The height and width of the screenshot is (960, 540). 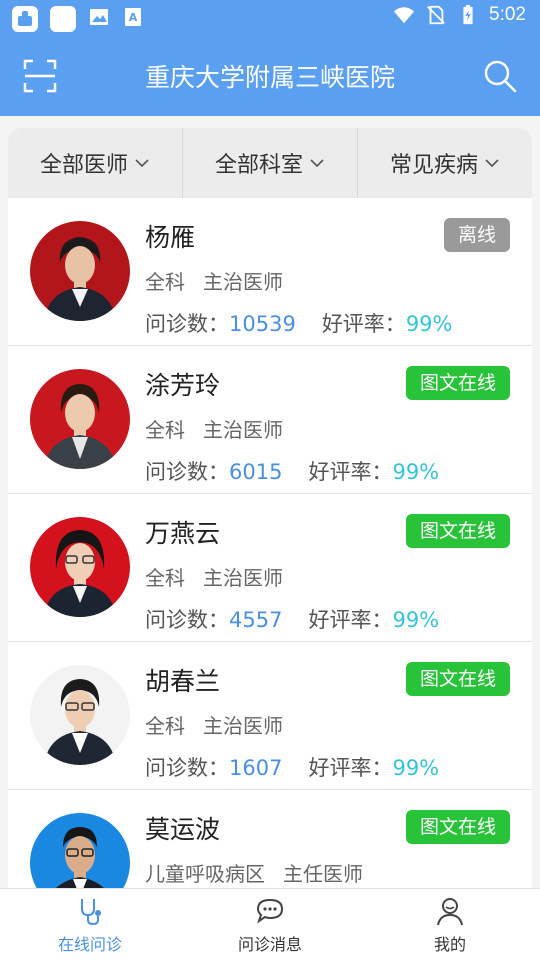 I want to click on doctor-dept: 儿童呼吸病区, so click(x=205, y=874).